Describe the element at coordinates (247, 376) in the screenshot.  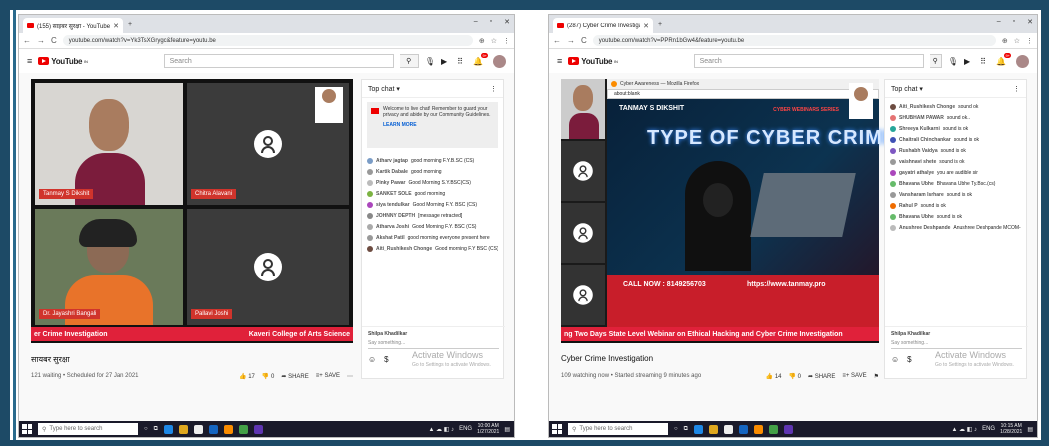
I see `like-button: 👍 17` at that location.